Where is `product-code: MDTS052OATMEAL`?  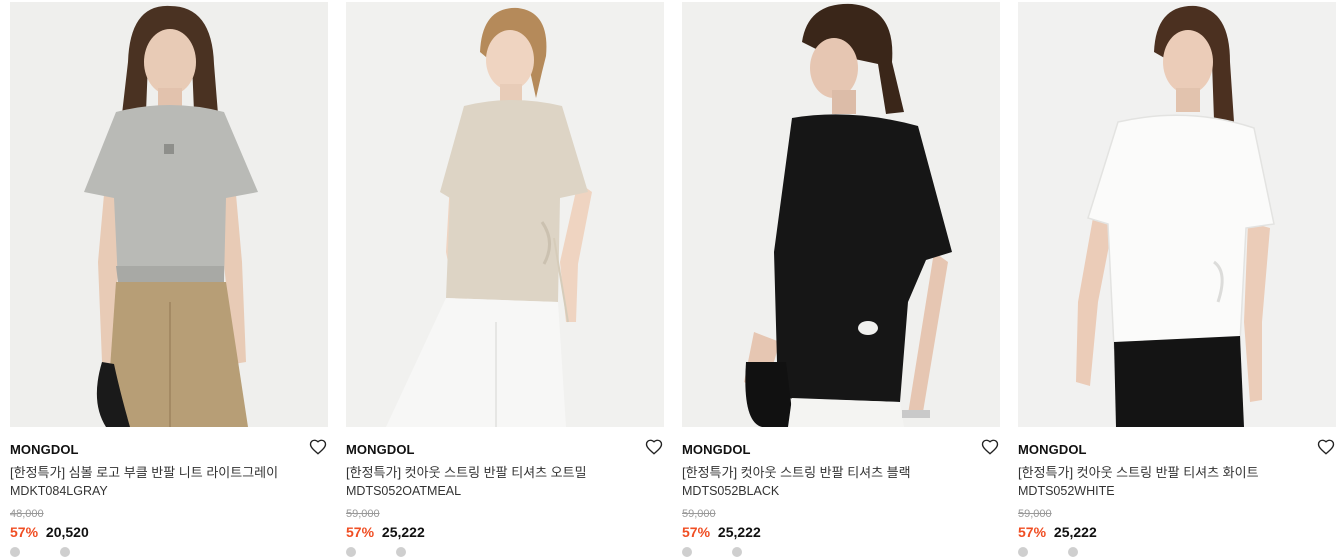 product-code: MDTS052OATMEAL is located at coordinates (505, 491).